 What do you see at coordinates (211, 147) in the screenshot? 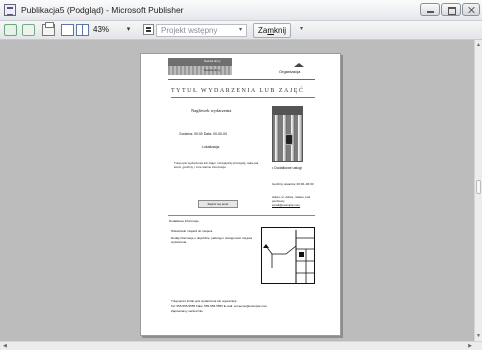
I see `event-location: Lokalizacja` at bounding box center [211, 147].